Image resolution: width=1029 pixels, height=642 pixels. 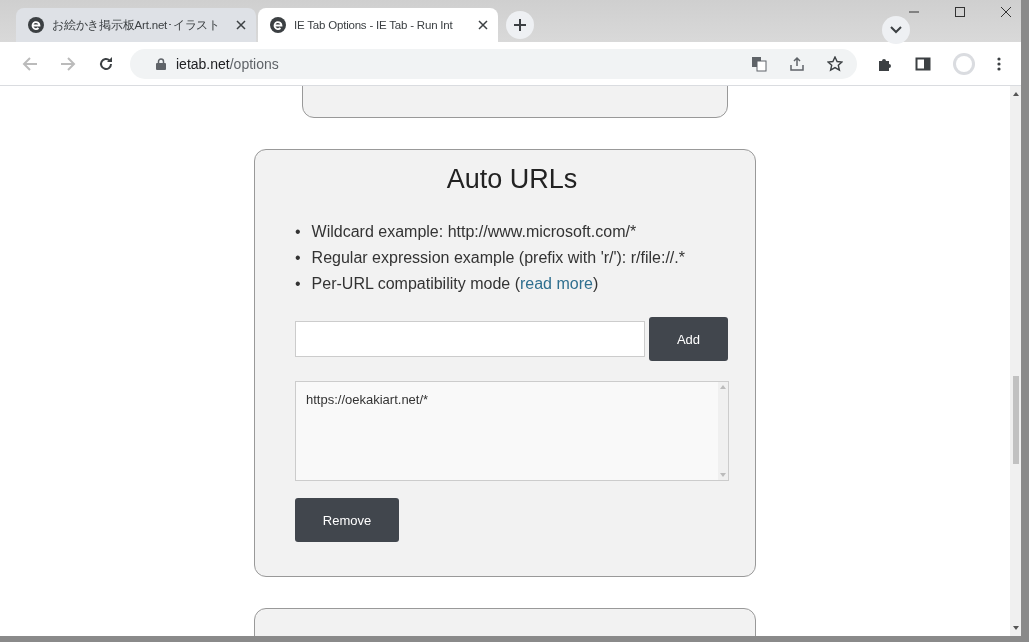 What do you see at coordinates (347, 520) in the screenshot?
I see `remove-button: Remove` at bounding box center [347, 520].